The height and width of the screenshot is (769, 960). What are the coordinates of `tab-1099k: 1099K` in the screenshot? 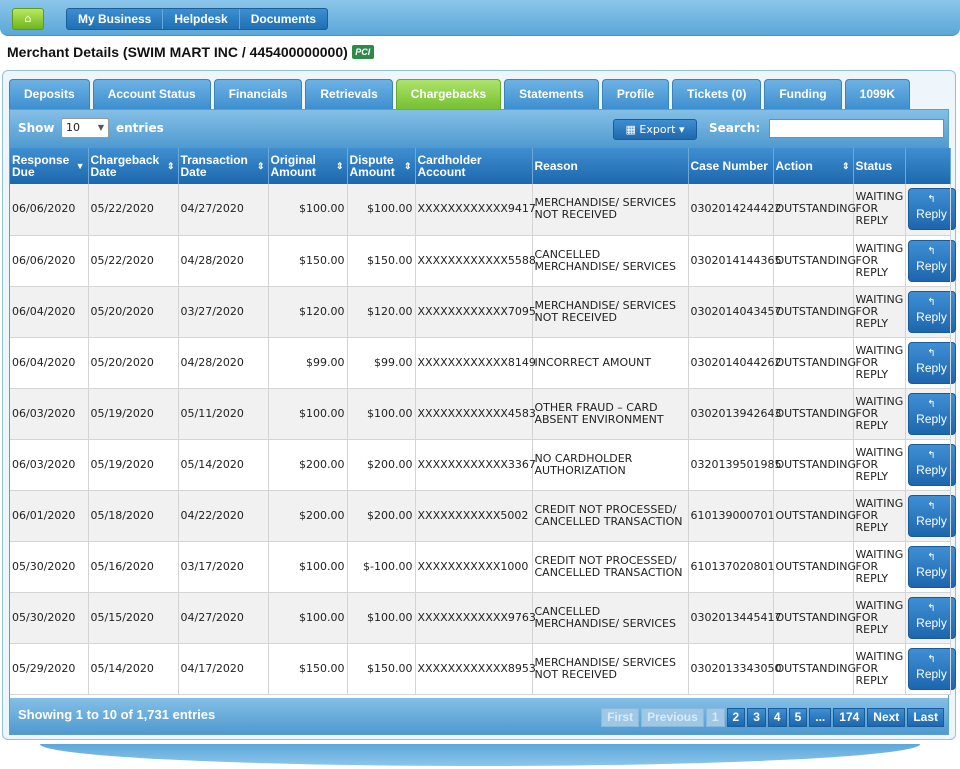 It's located at (877, 94).